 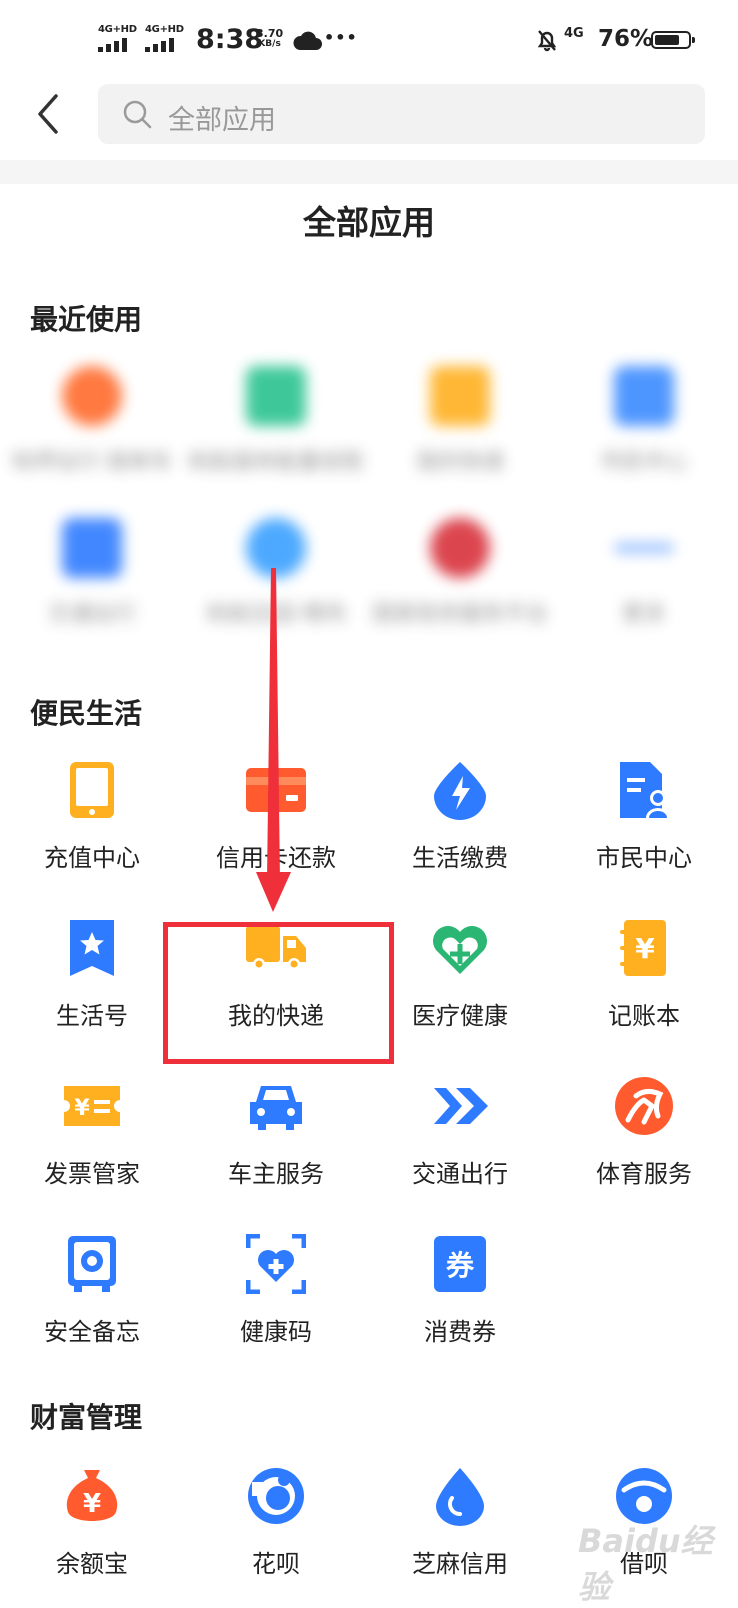 I want to click on recent-app-item: 我的快递, so click(x=460, y=436).